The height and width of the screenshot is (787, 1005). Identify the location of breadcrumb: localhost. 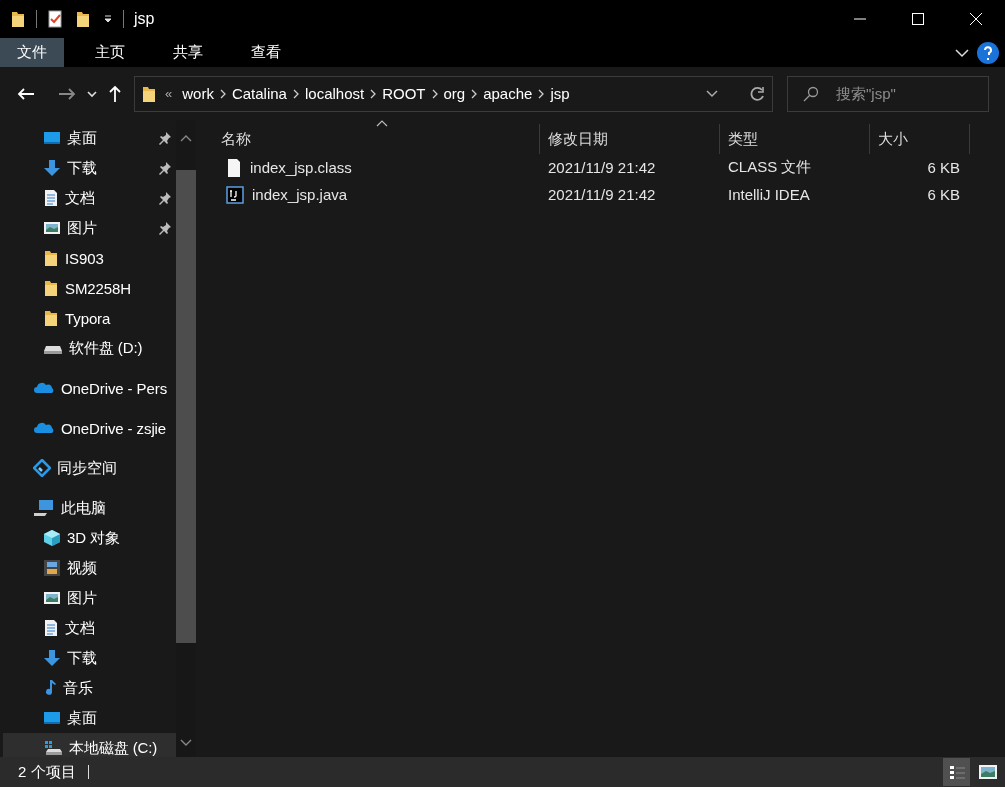
(334, 93).